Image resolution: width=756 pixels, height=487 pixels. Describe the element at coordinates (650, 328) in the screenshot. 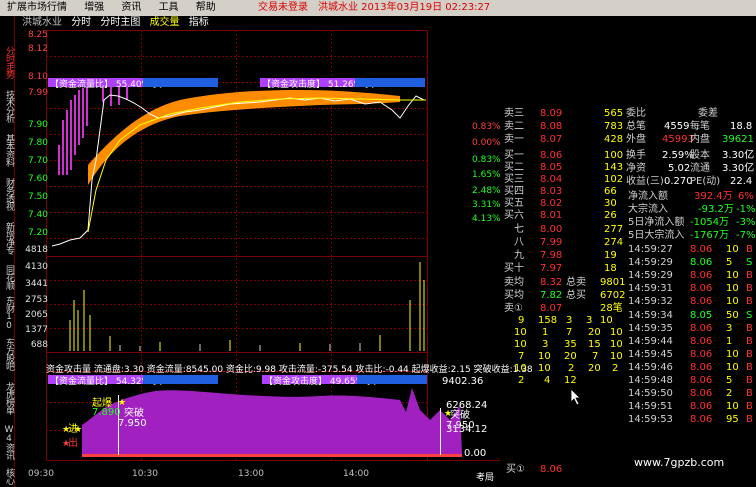

I see `tick-time: 14:59:35` at that location.